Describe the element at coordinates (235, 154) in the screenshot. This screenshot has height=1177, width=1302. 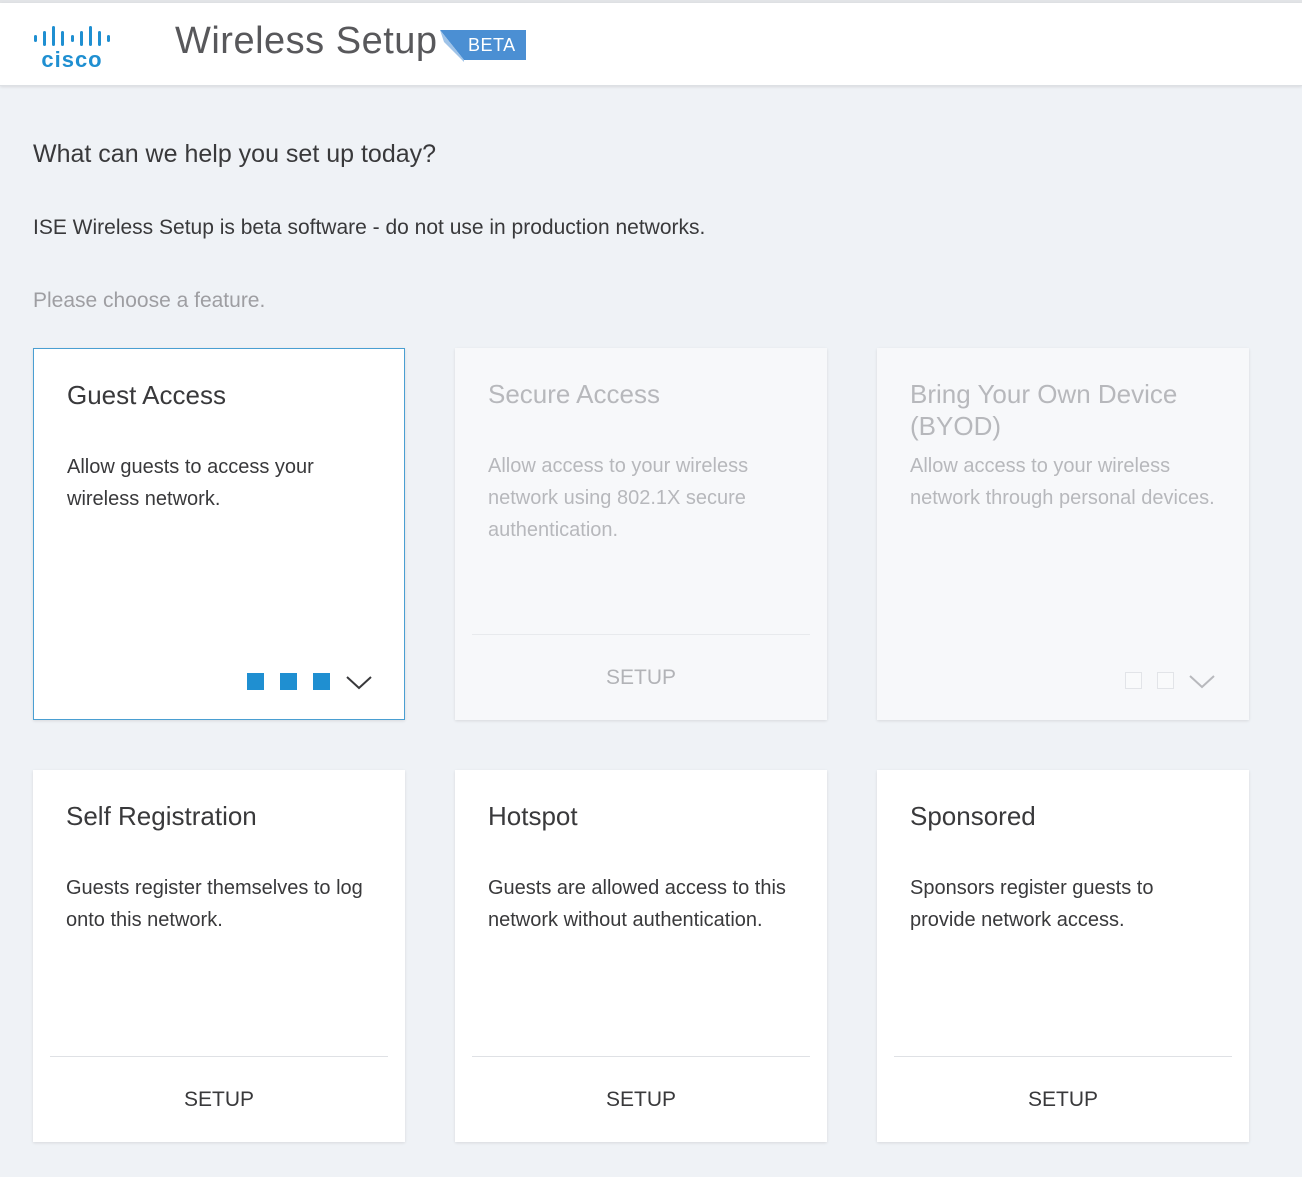
I see `page-heading: What can we help you set up today?` at that location.